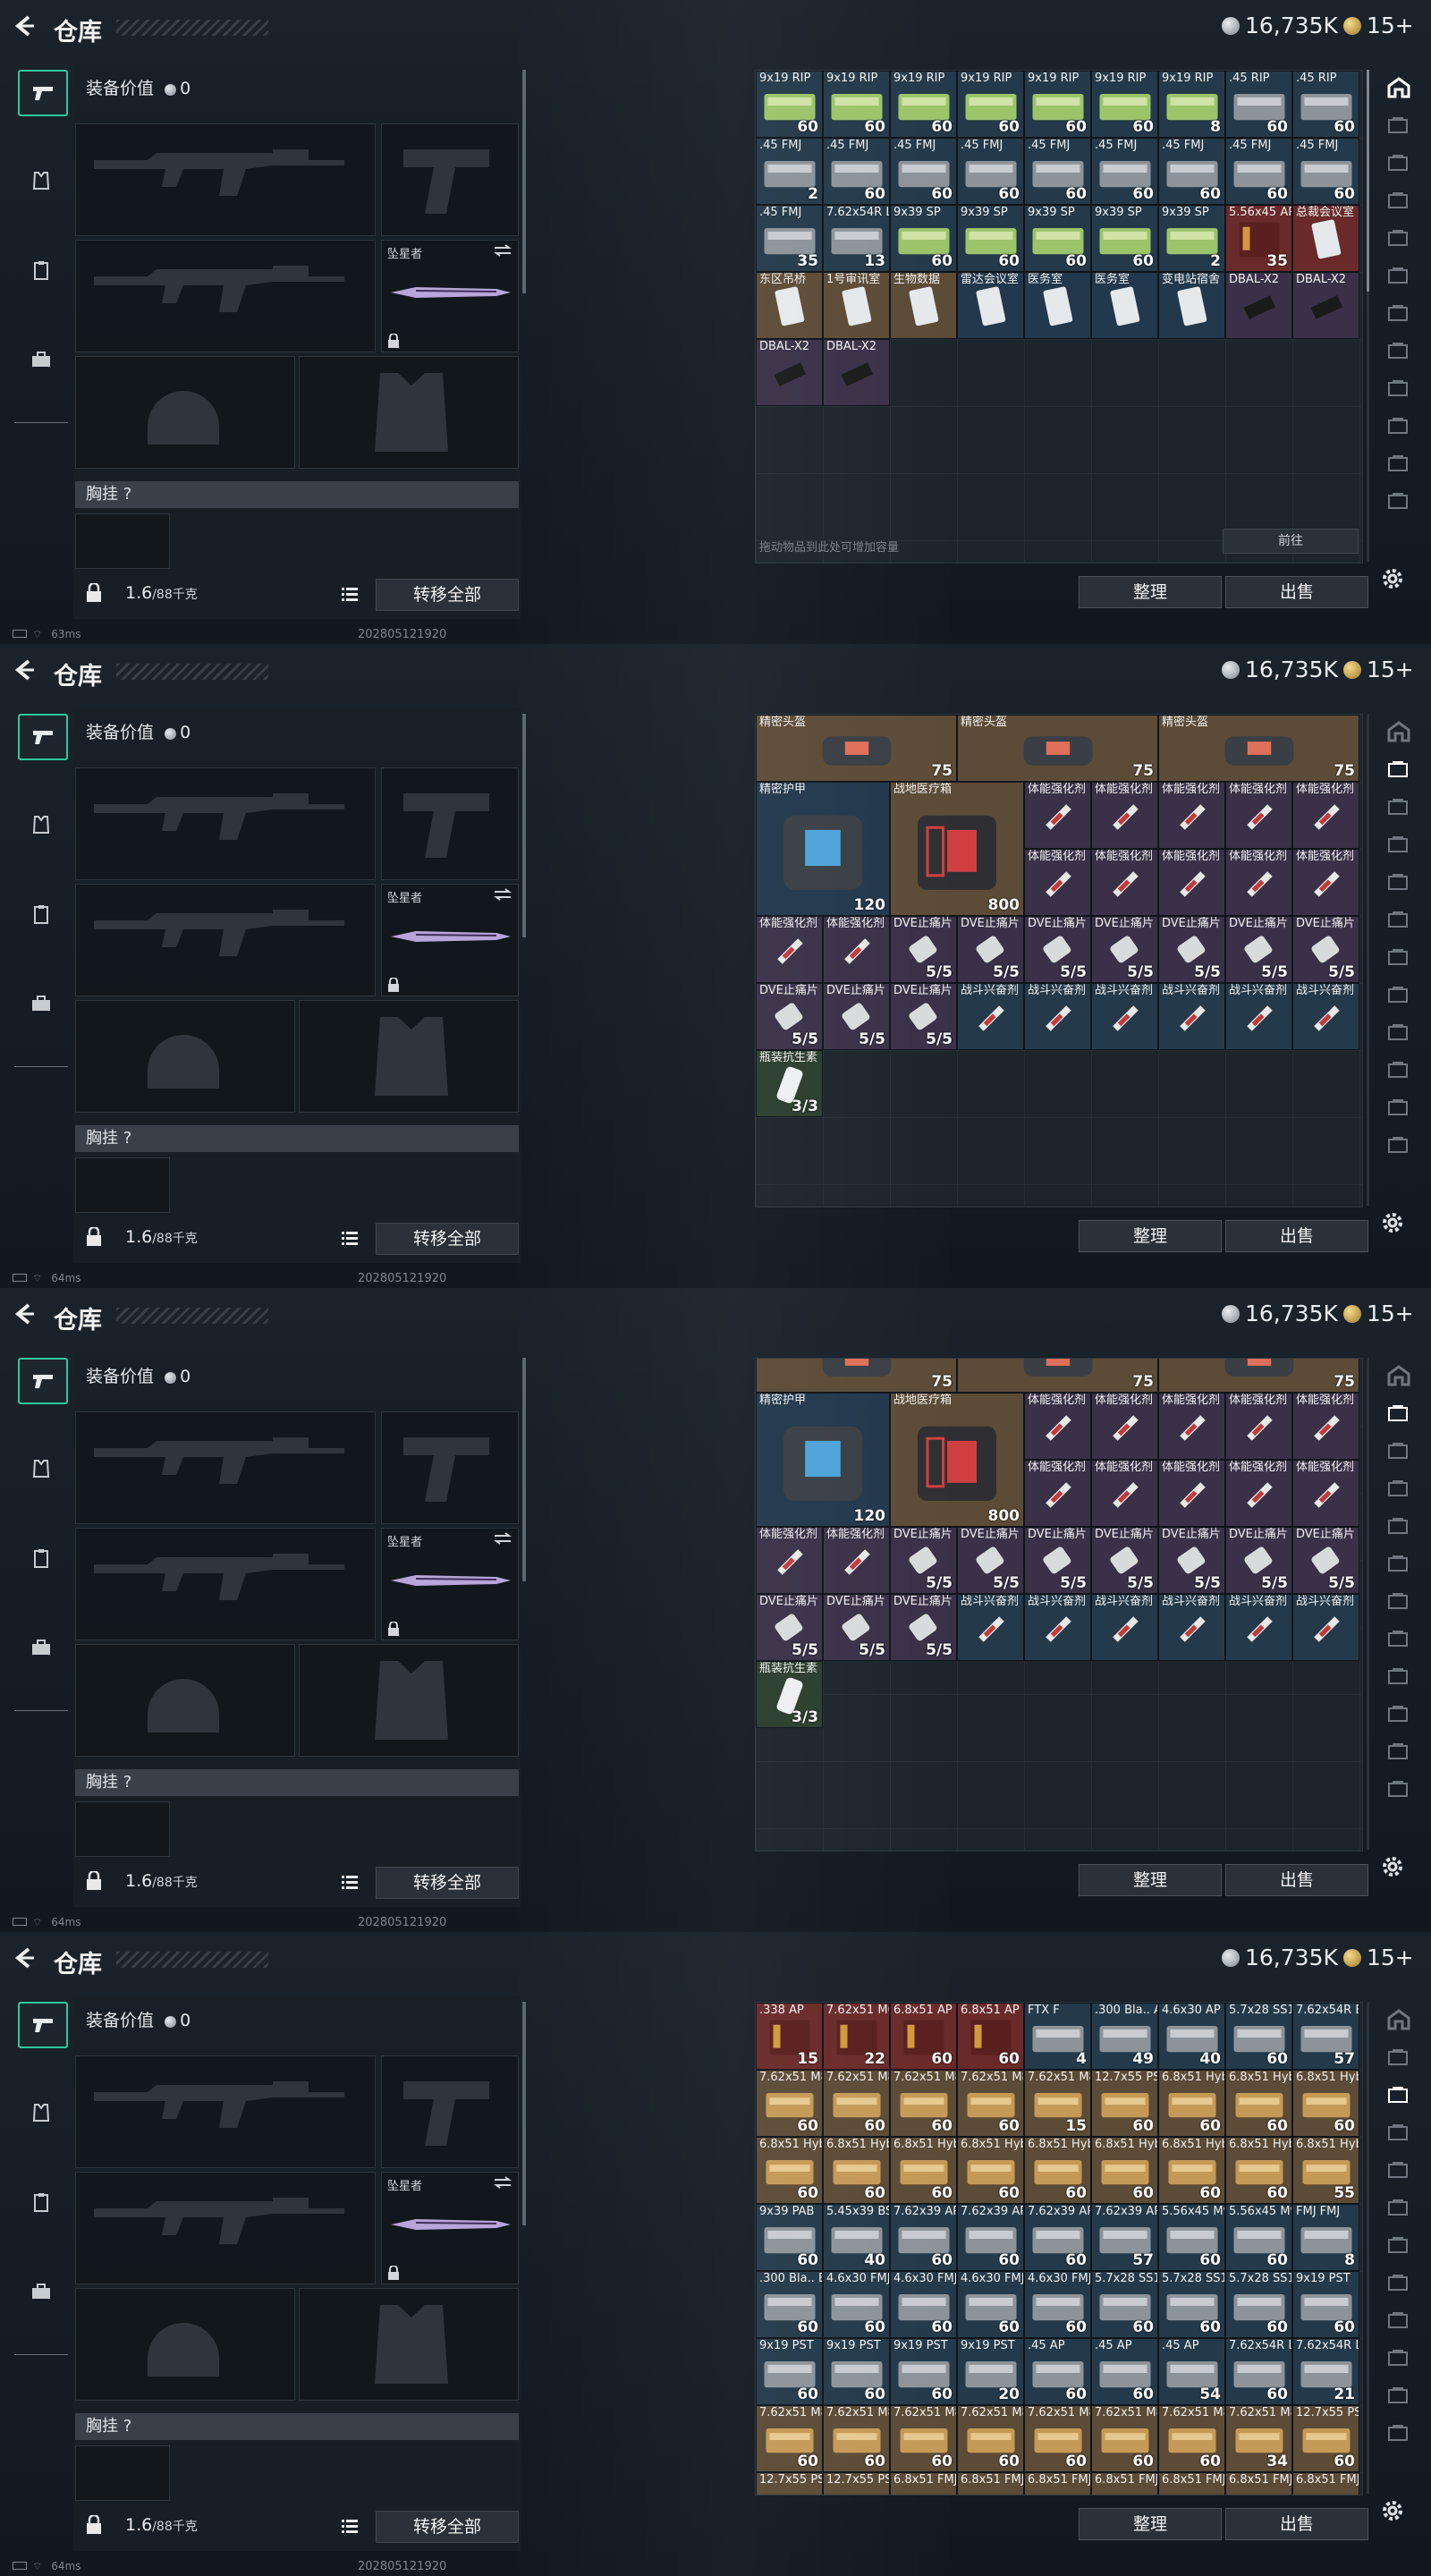  What do you see at coordinates (450, 179) in the screenshot?
I see `secondary-weapon-slot` at bounding box center [450, 179].